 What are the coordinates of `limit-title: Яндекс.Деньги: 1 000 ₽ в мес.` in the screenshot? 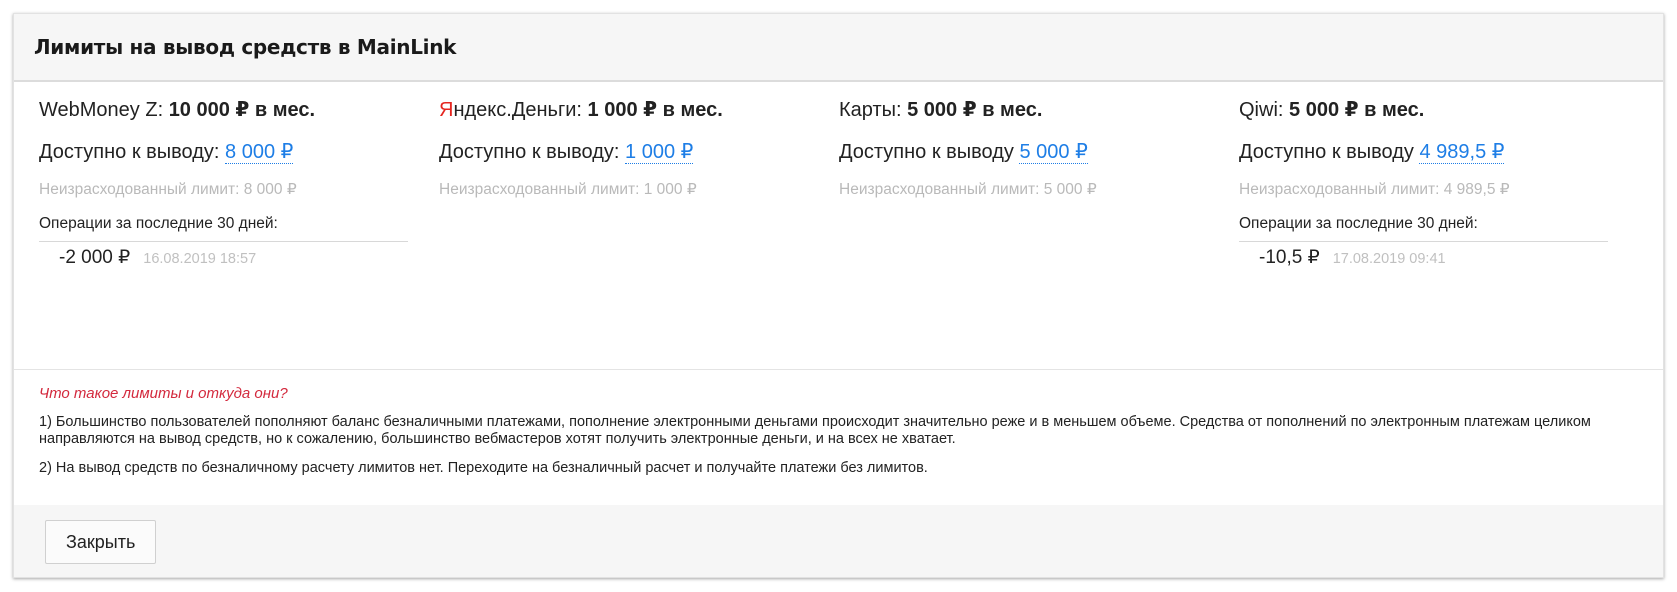 It's located at (639, 110).